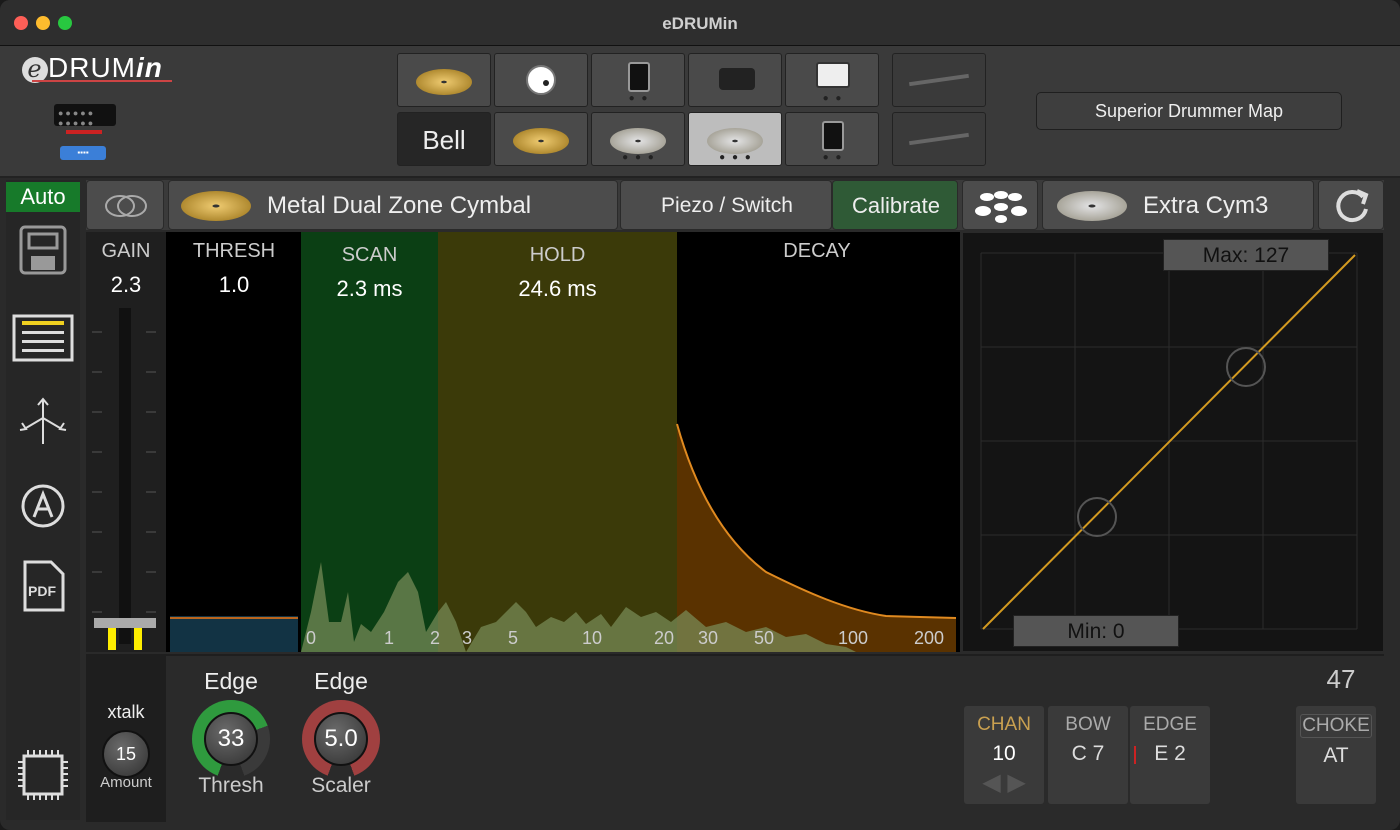 The width and height of the screenshot is (1400, 830). I want to click on bow-note-value: C 7, so click(1088, 753).